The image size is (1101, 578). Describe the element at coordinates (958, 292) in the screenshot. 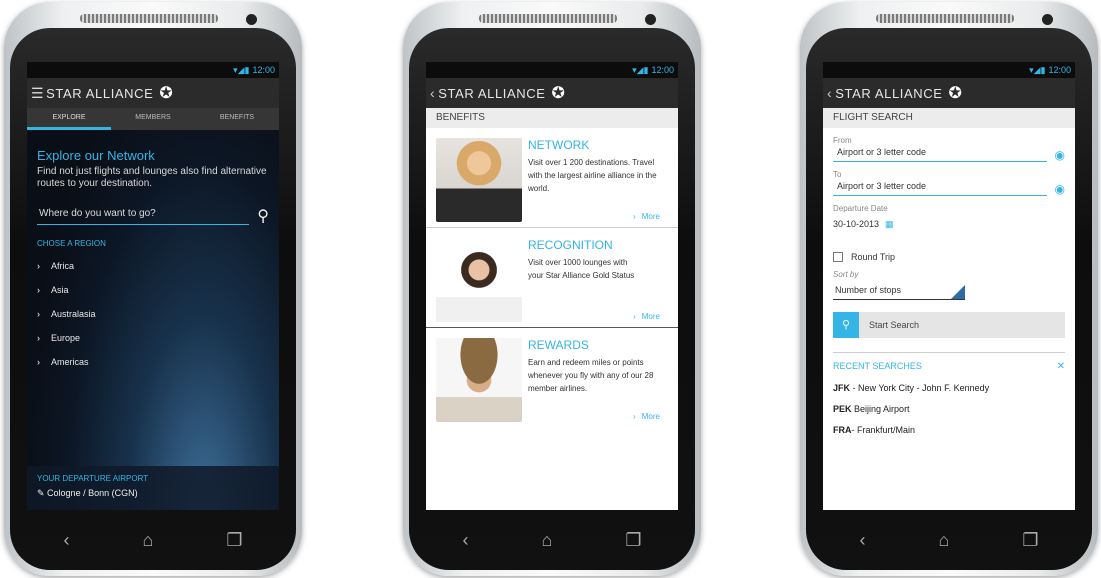

I see `dropdown-triangle-icon` at that location.